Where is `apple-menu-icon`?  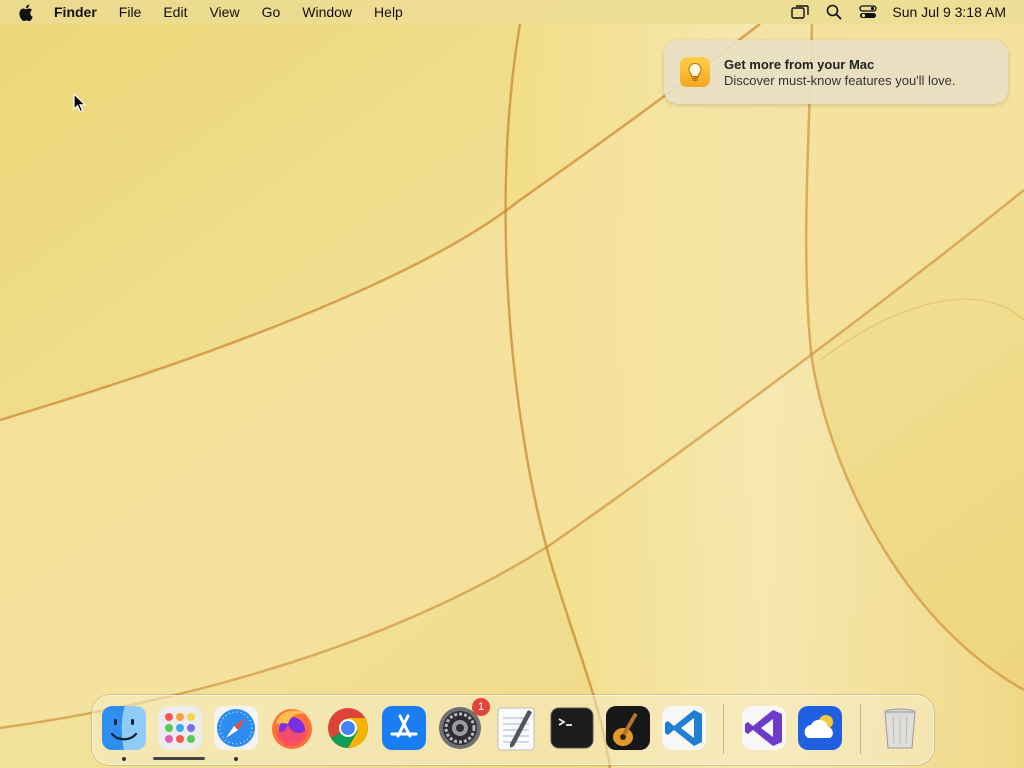 apple-menu-icon is located at coordinates (26, 12).